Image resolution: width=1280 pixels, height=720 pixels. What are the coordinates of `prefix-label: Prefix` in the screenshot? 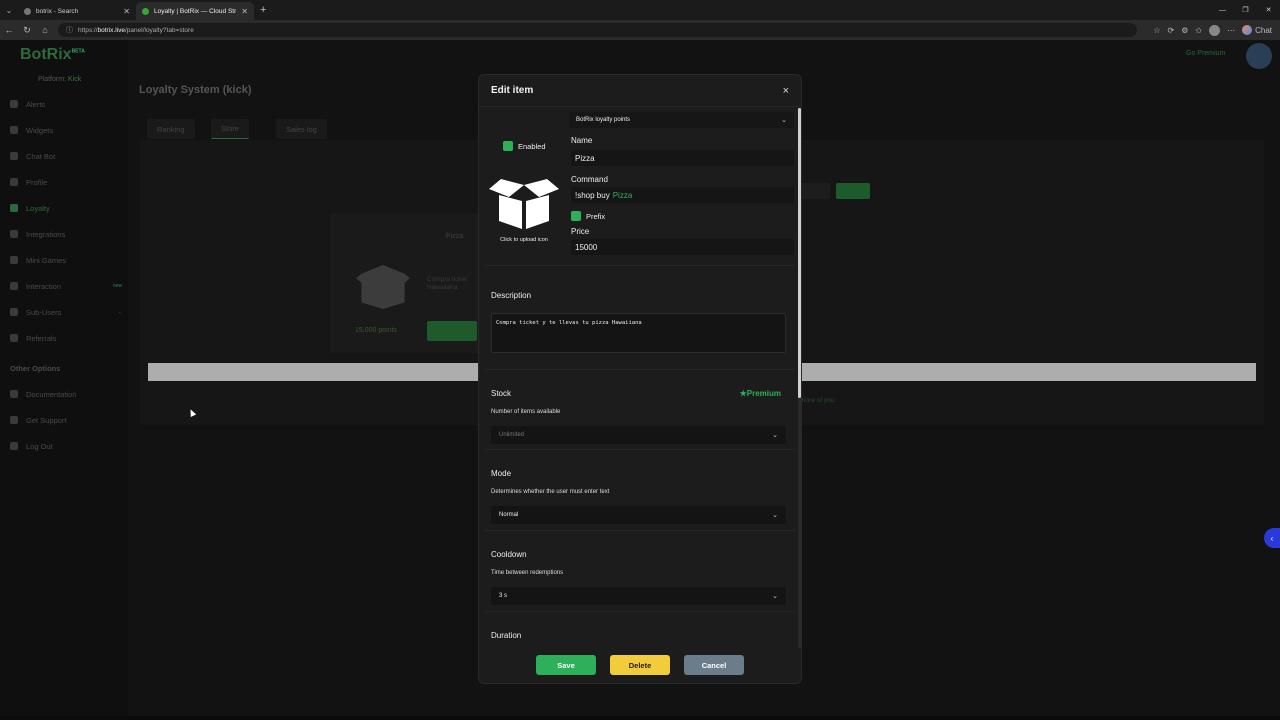 It's located at (596, 216).